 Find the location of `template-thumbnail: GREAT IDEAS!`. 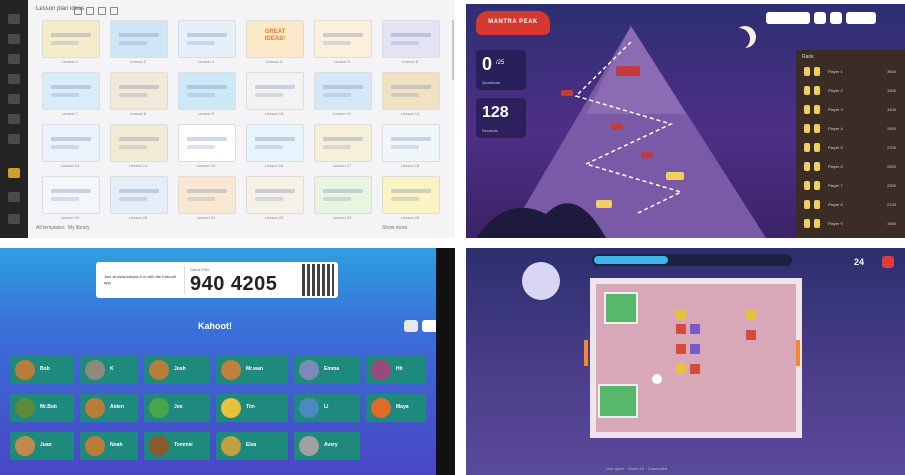

template-thumbnail: GREAT IDEAS! is located at coordinates (275, 39).